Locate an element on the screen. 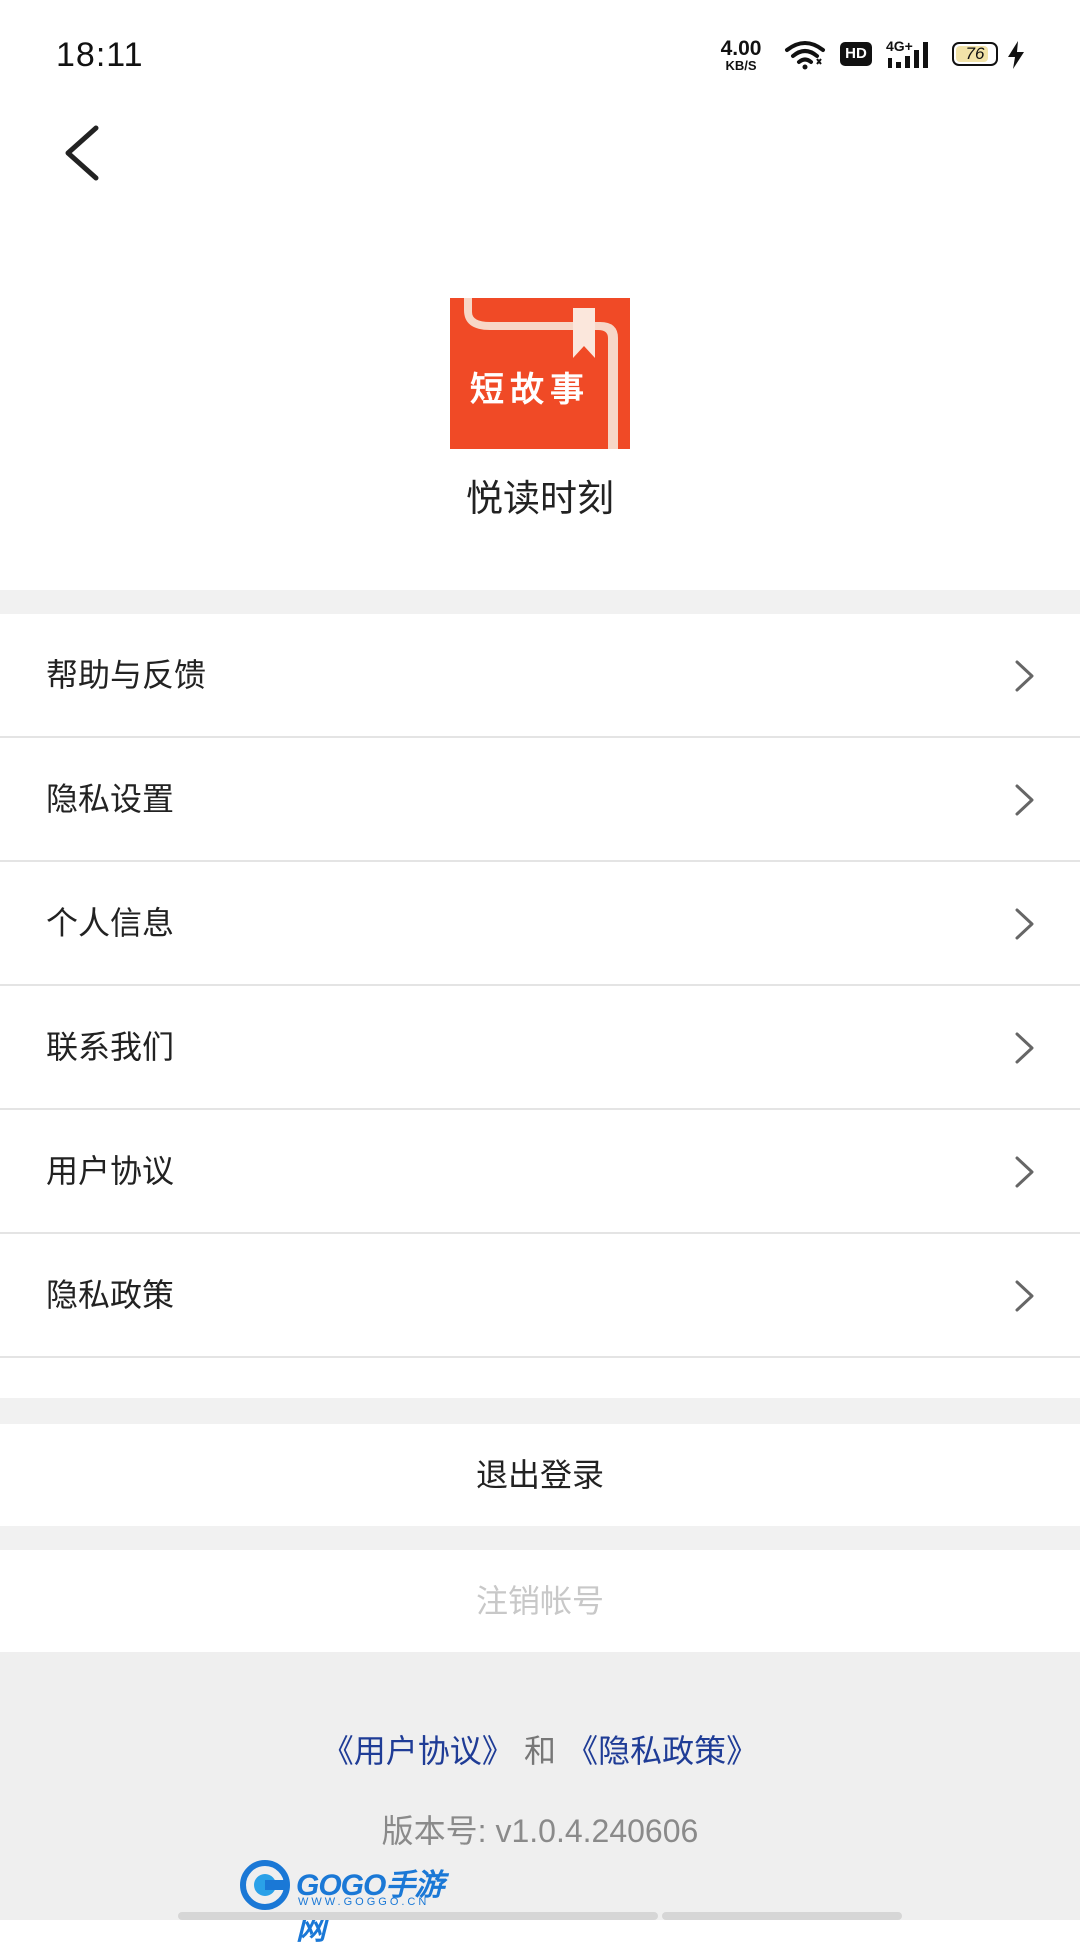 The width and height of the screenshot is (1080, 1948). legal-links: 《用户协议》 和 《隐私政策》 is located at coordinates (540, 1749).